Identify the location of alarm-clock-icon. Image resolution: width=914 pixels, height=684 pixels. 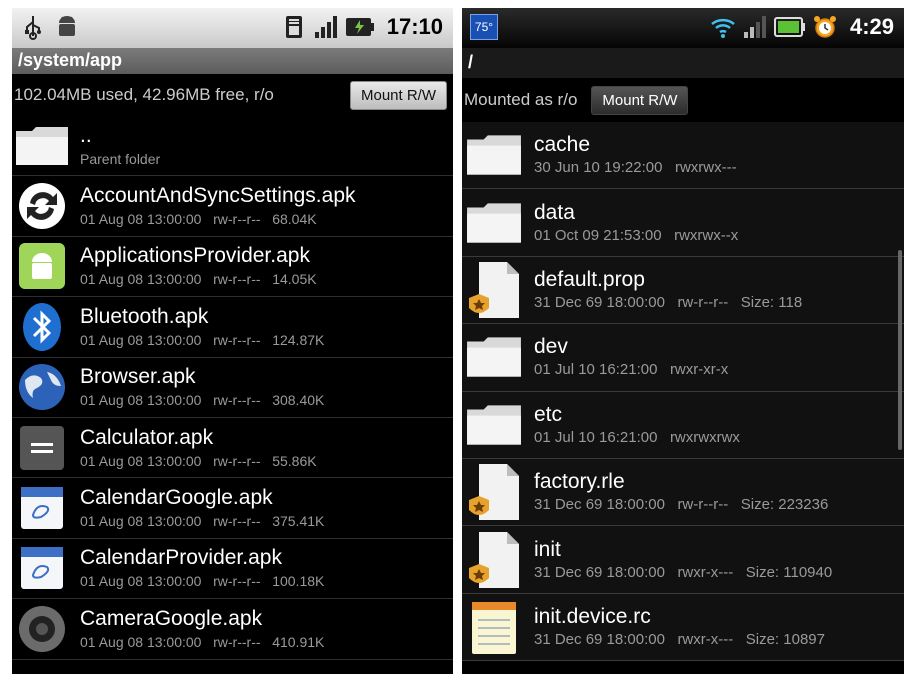
(824, 27).